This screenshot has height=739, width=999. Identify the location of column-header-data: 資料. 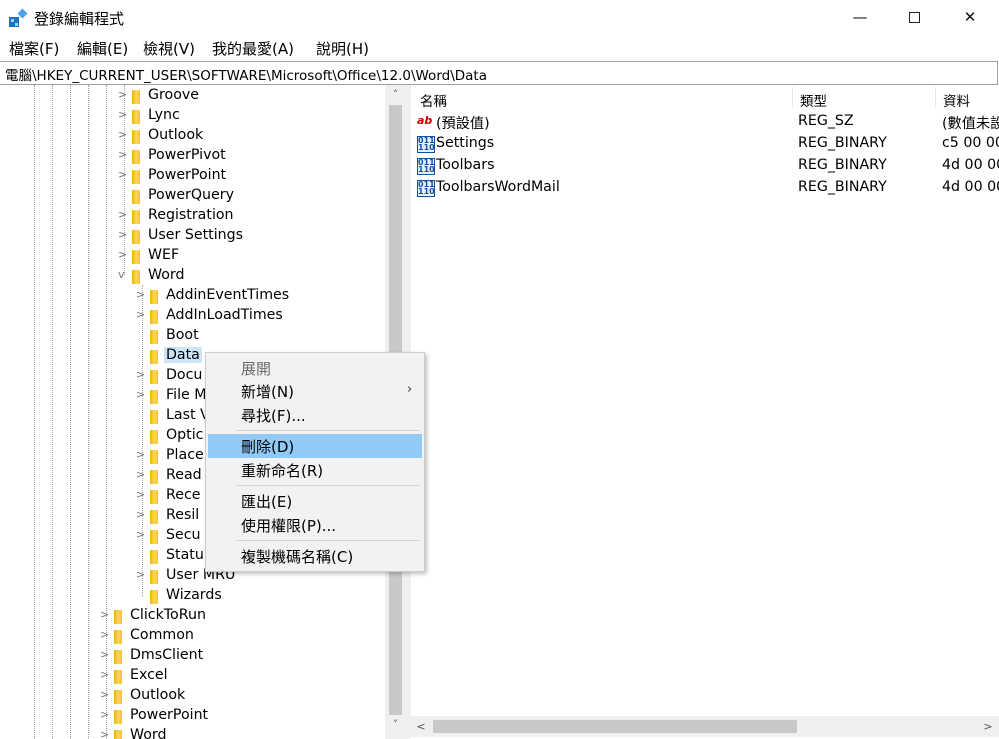
(956, 100).